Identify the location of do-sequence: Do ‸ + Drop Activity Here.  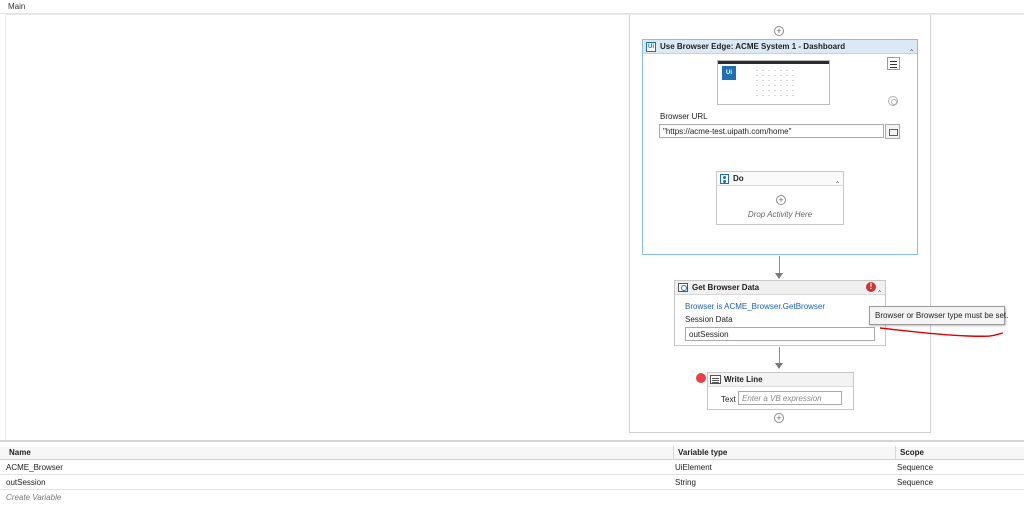
(780, 198).